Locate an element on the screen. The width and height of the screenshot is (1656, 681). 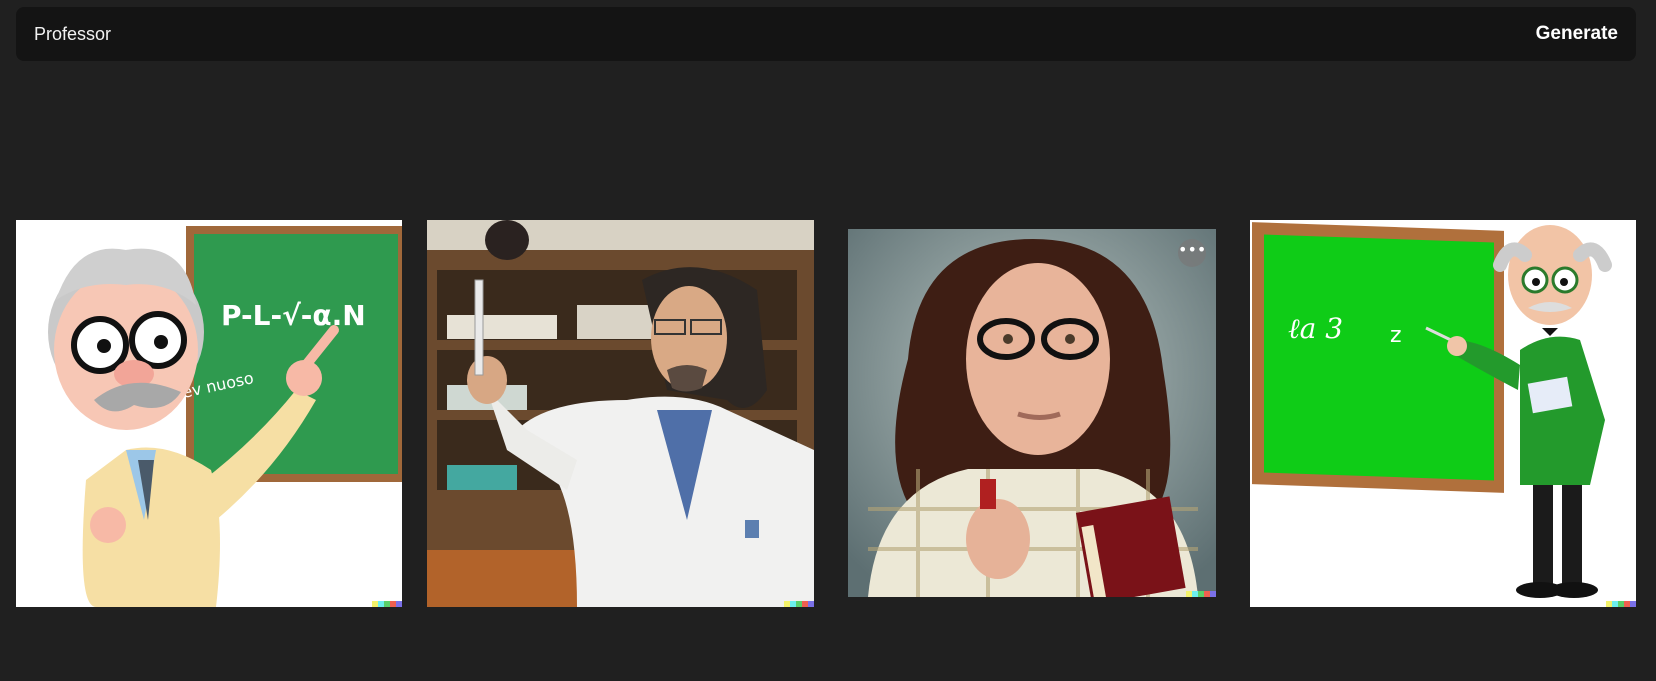
cartoon-professor-illustration: P-L-√-α.N Vev nuoso is located at coordinates (209, 413).